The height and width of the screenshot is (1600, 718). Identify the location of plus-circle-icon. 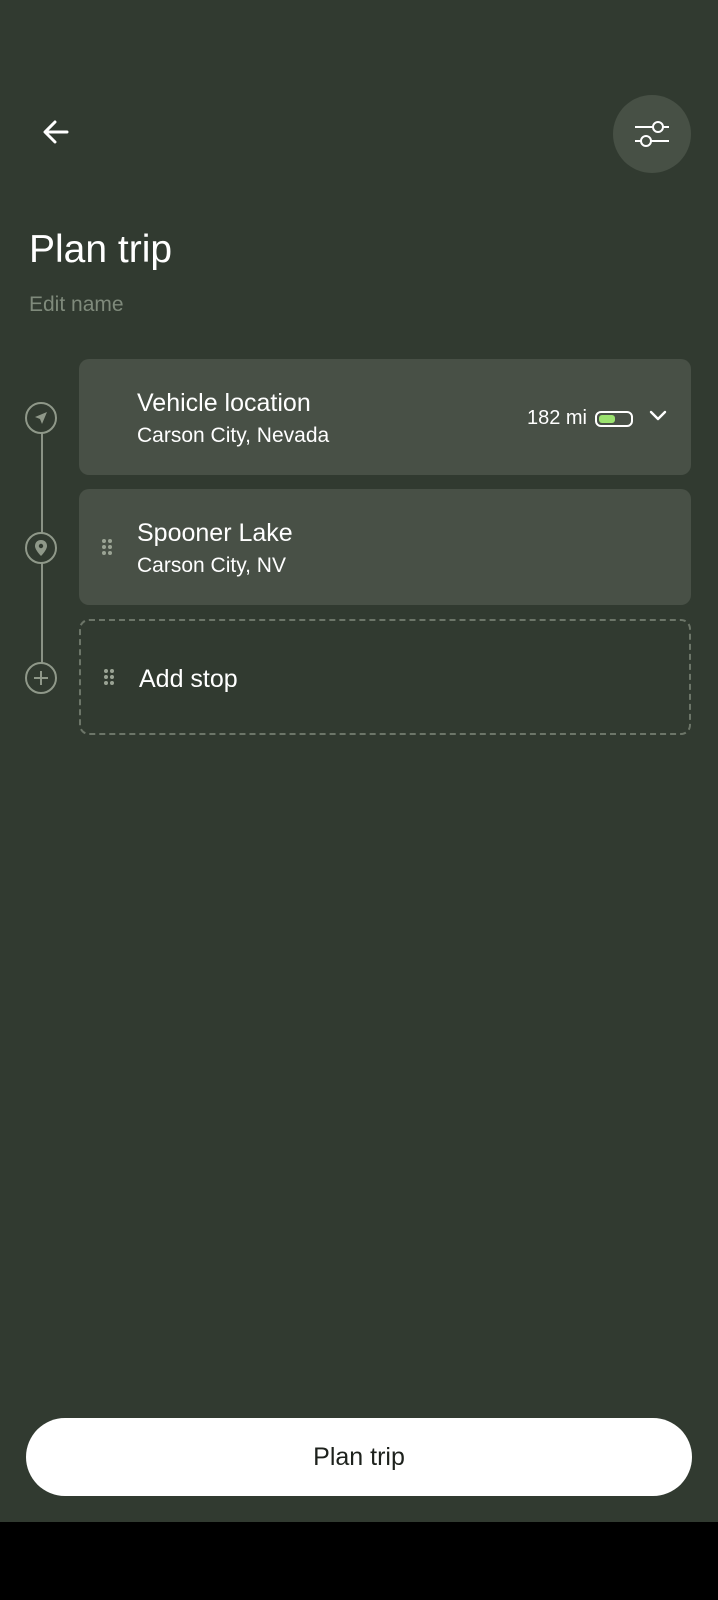
(41, 678).